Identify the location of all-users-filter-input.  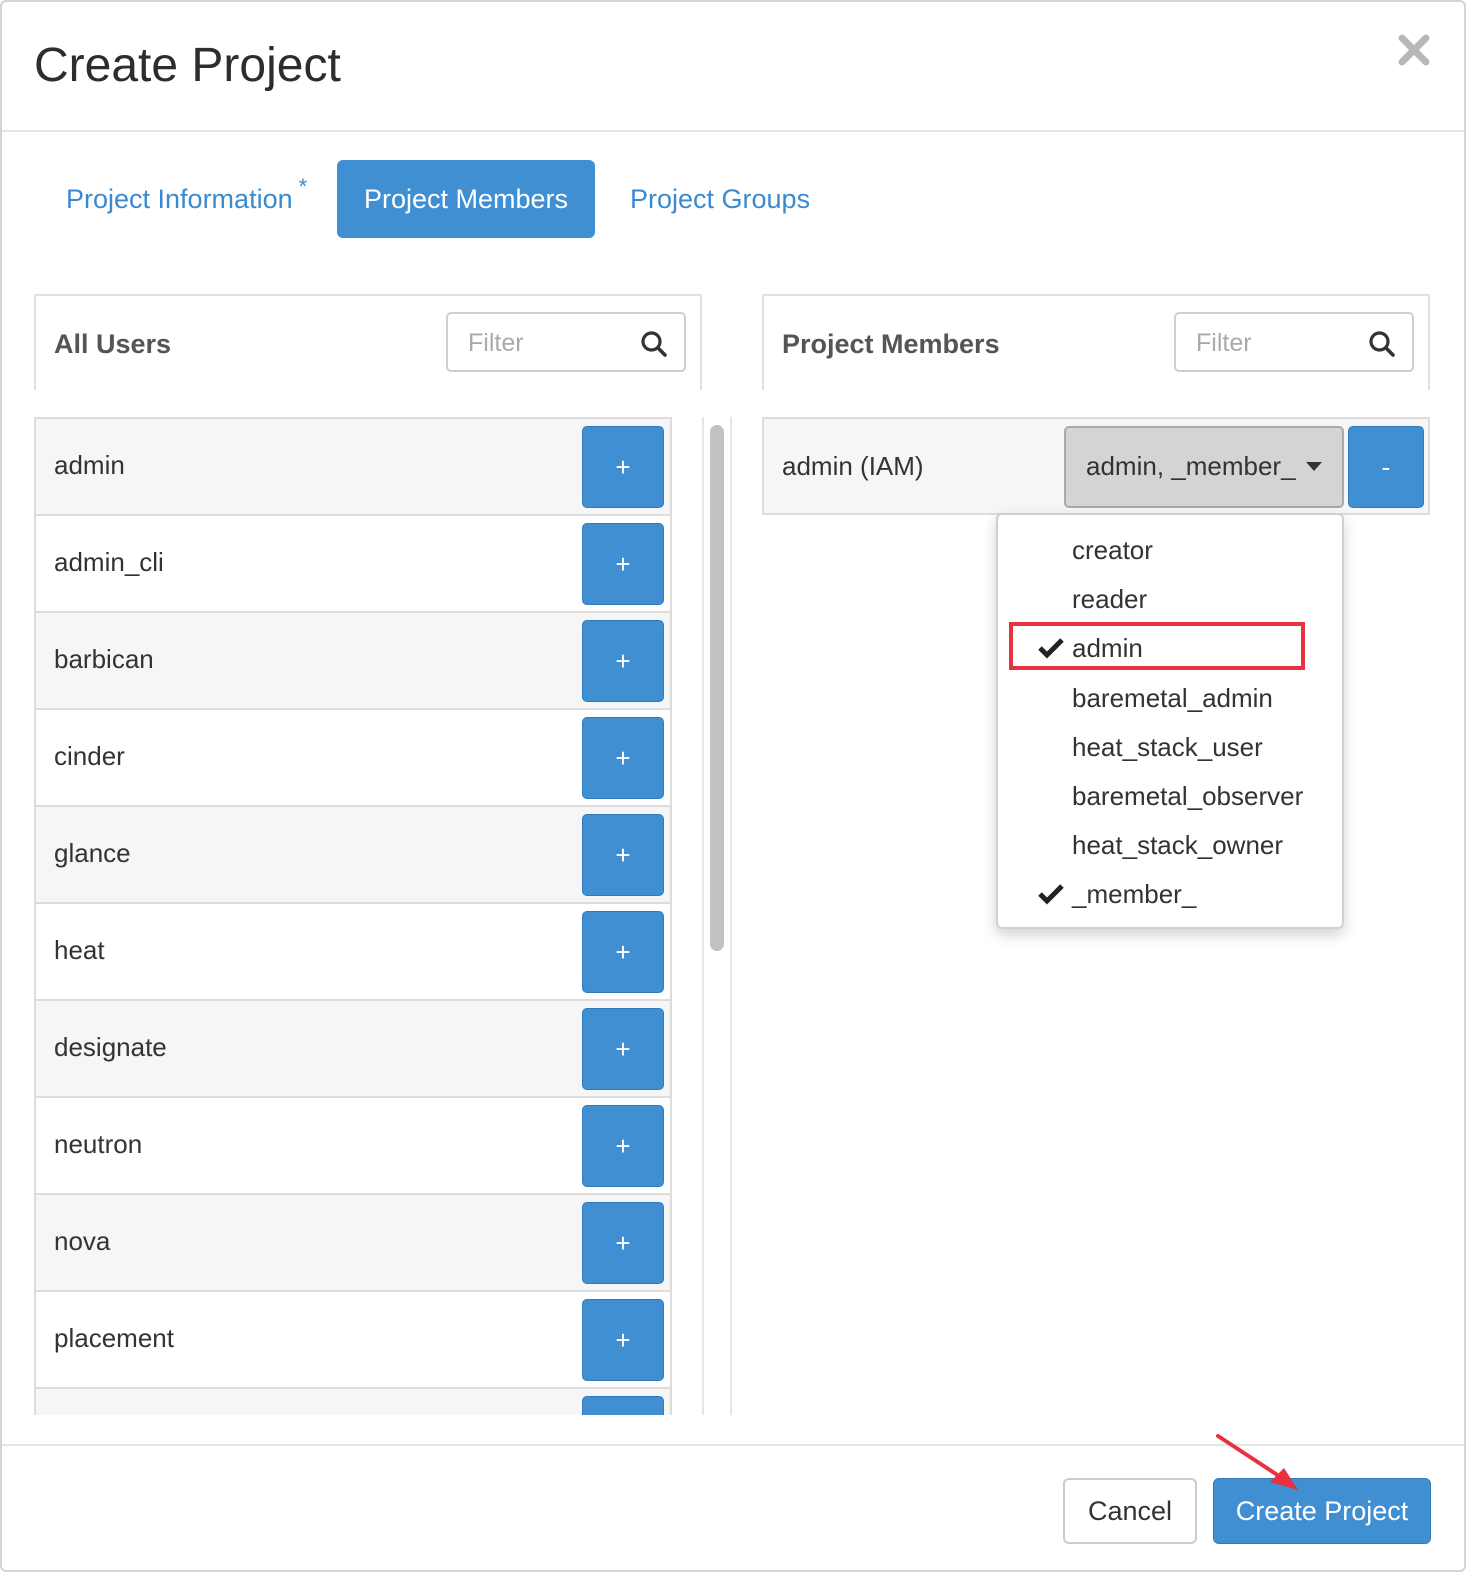
(548, 343).